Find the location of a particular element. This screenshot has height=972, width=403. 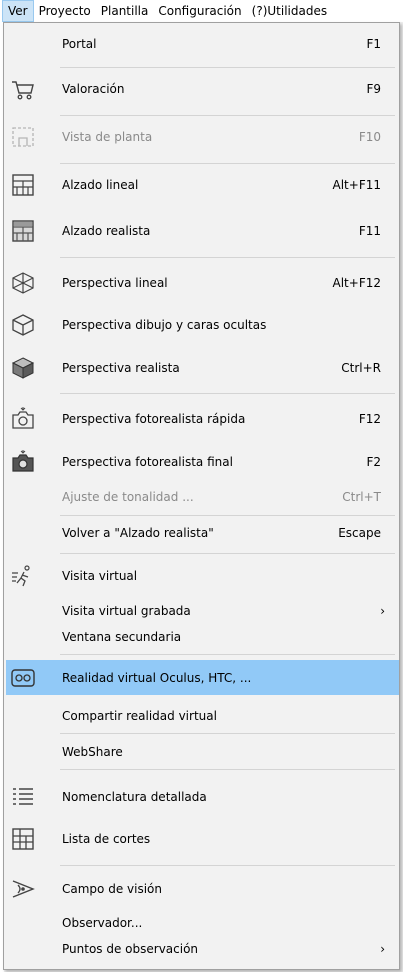

menu-item-volver: Volver a "Alzado realista" Escape is located at coordinates (202, 533).